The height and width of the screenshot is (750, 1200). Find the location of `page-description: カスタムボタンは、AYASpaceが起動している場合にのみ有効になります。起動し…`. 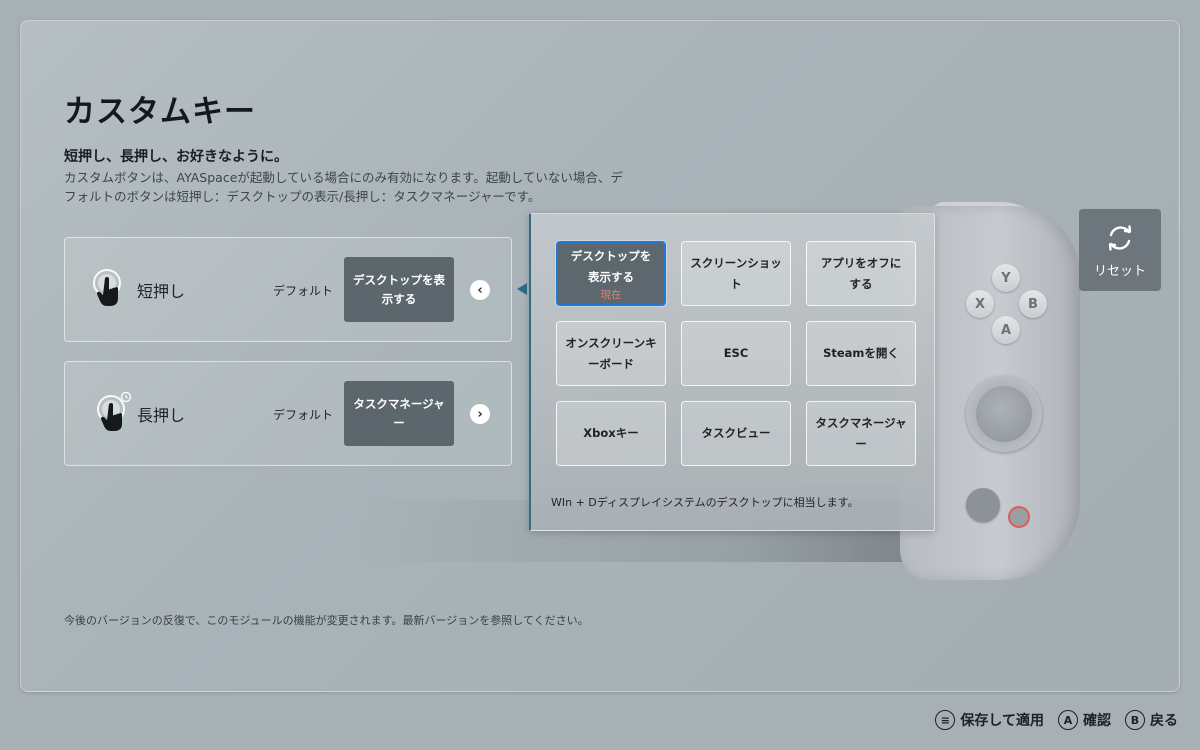

page-description: カスタムボタンは、AYASpaceが起動している場合にのみ有効になります。起動し… is located at coordinates (384, 187).